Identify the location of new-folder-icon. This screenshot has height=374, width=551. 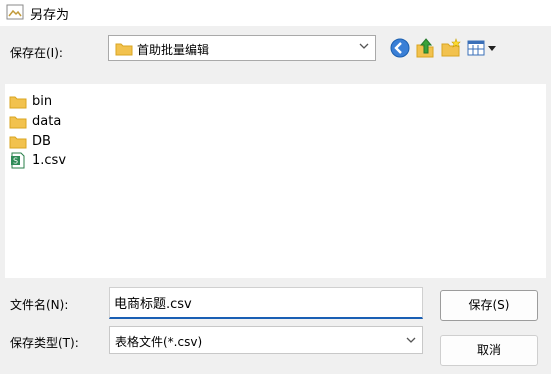
(451, 48).